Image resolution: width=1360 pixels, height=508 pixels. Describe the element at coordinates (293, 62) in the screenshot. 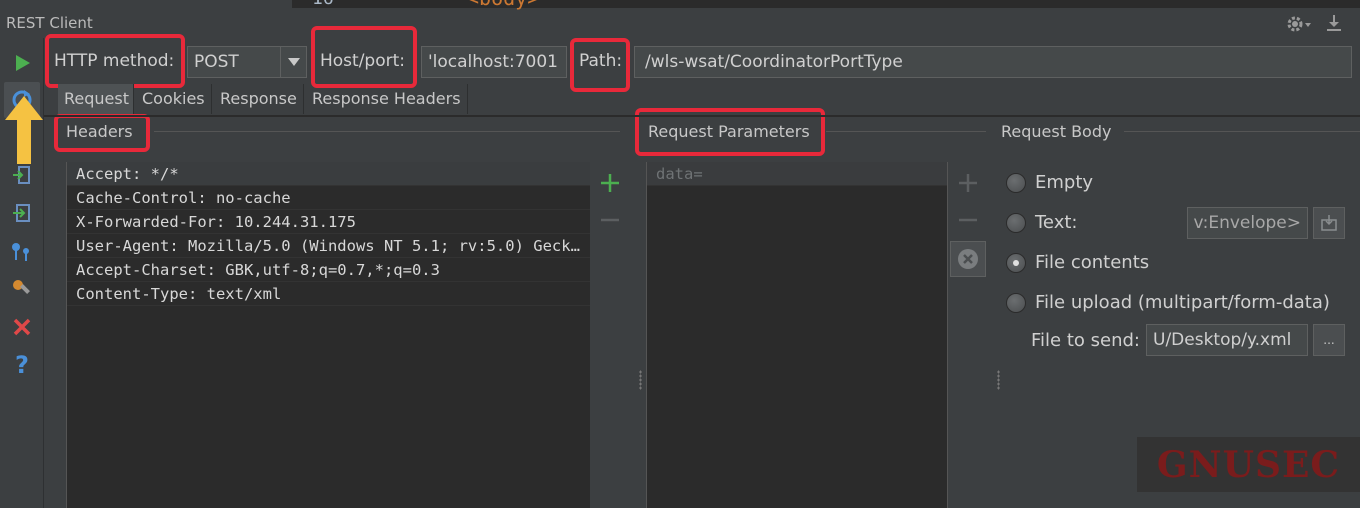

I see `chevron-down-icon` at that location.